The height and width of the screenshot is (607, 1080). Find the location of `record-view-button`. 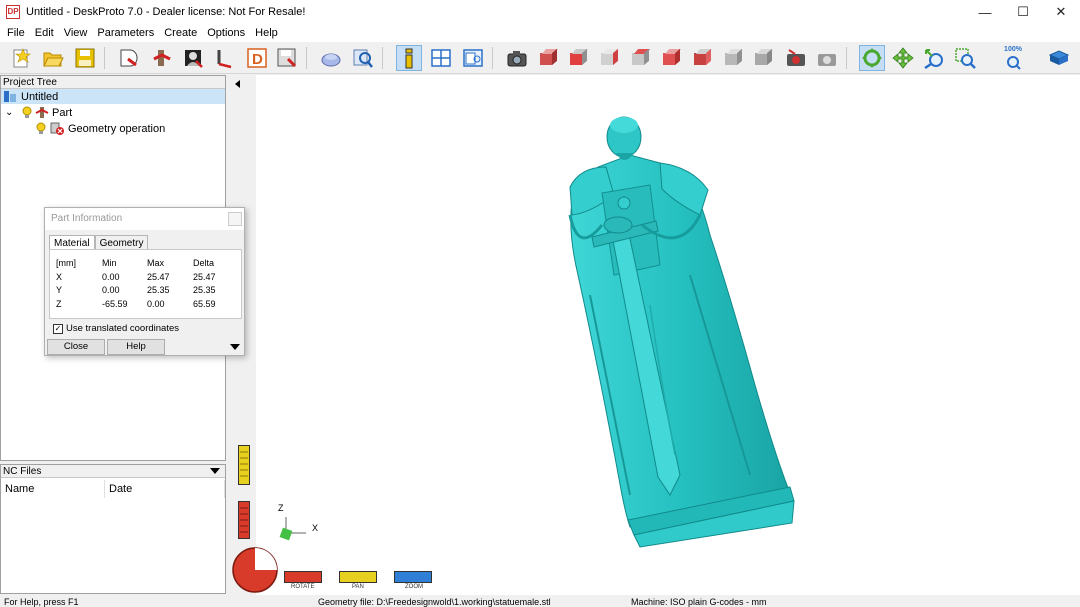

record-view-button is located at coordinates (796, 58).